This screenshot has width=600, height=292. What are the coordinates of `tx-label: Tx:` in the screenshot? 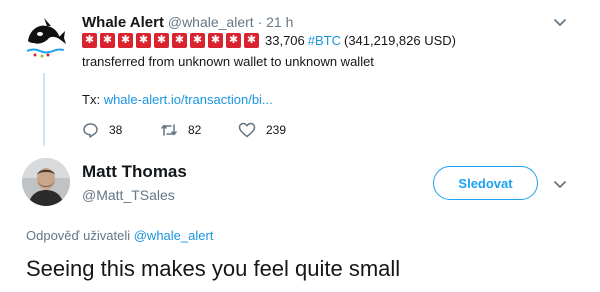 It's located at (91, 99).